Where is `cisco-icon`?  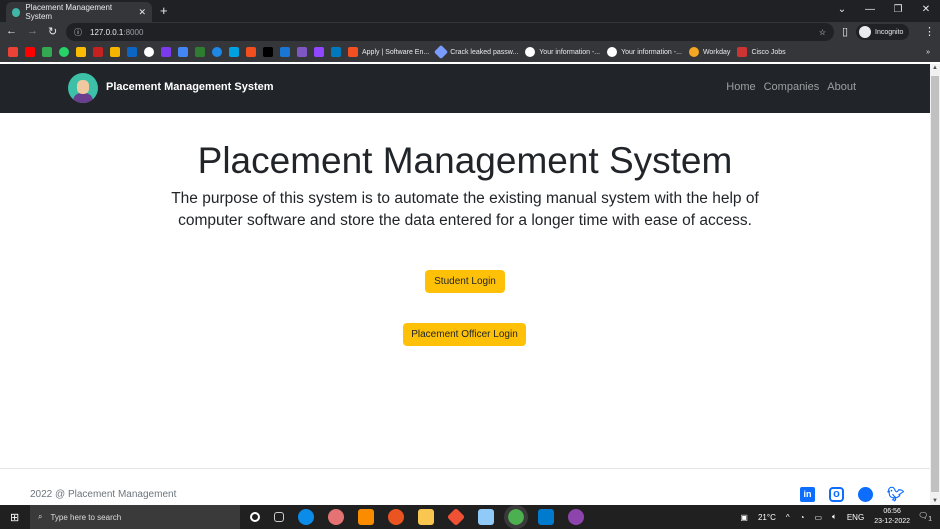
cisco-icon is located at coordinates (742, 52).